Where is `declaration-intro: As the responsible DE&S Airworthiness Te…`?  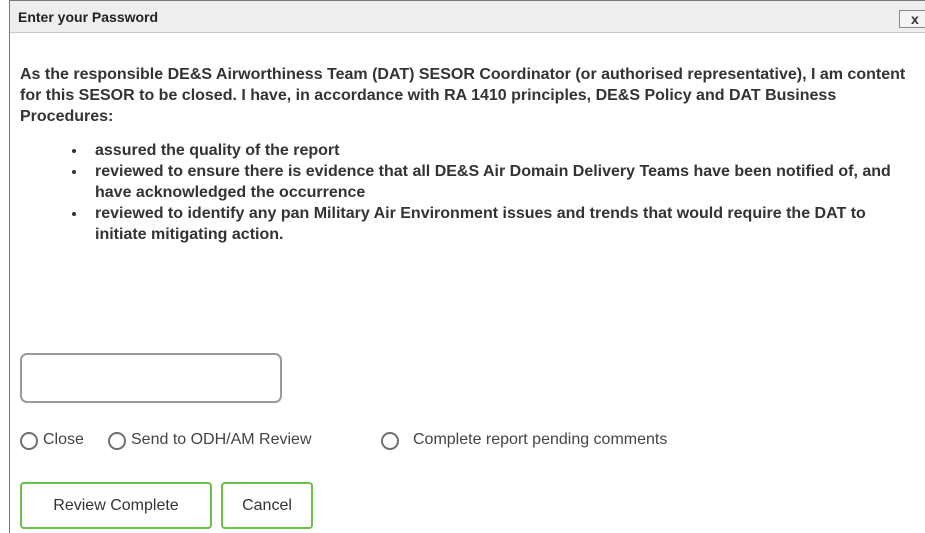
declaration-intro: As the responsible DE&S Airworthiness Te… is located at coordinates (463, 95).